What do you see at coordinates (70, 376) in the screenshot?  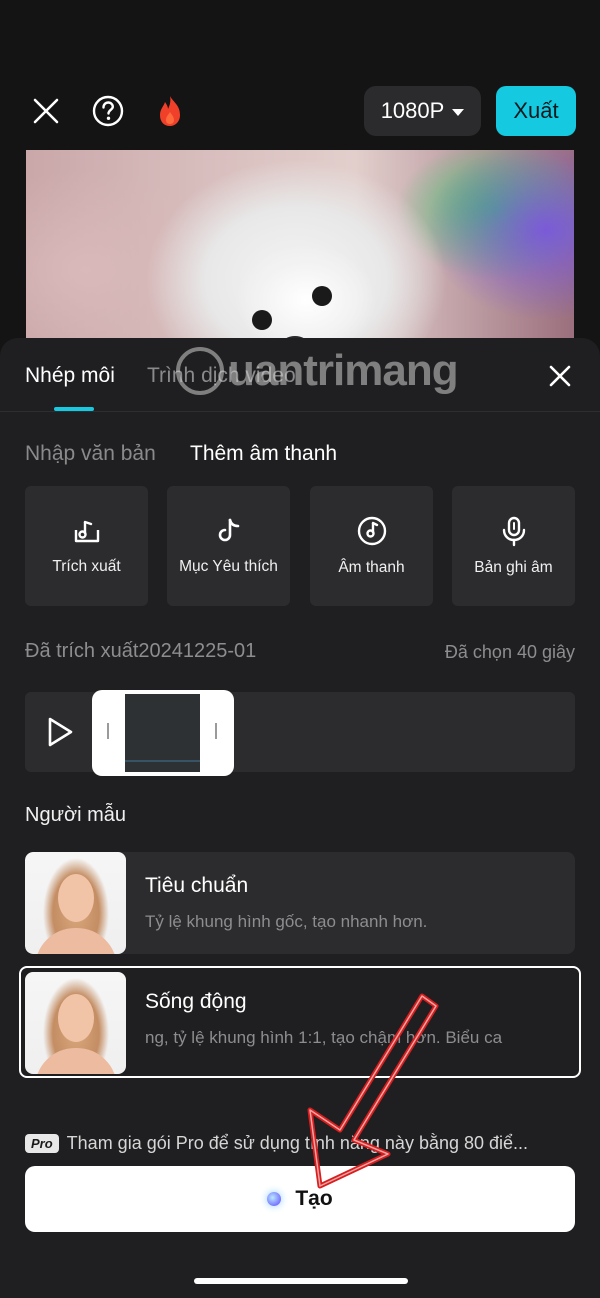 I see `tab-lip-sync: Nhép môi` at bounding box center [70, 376].